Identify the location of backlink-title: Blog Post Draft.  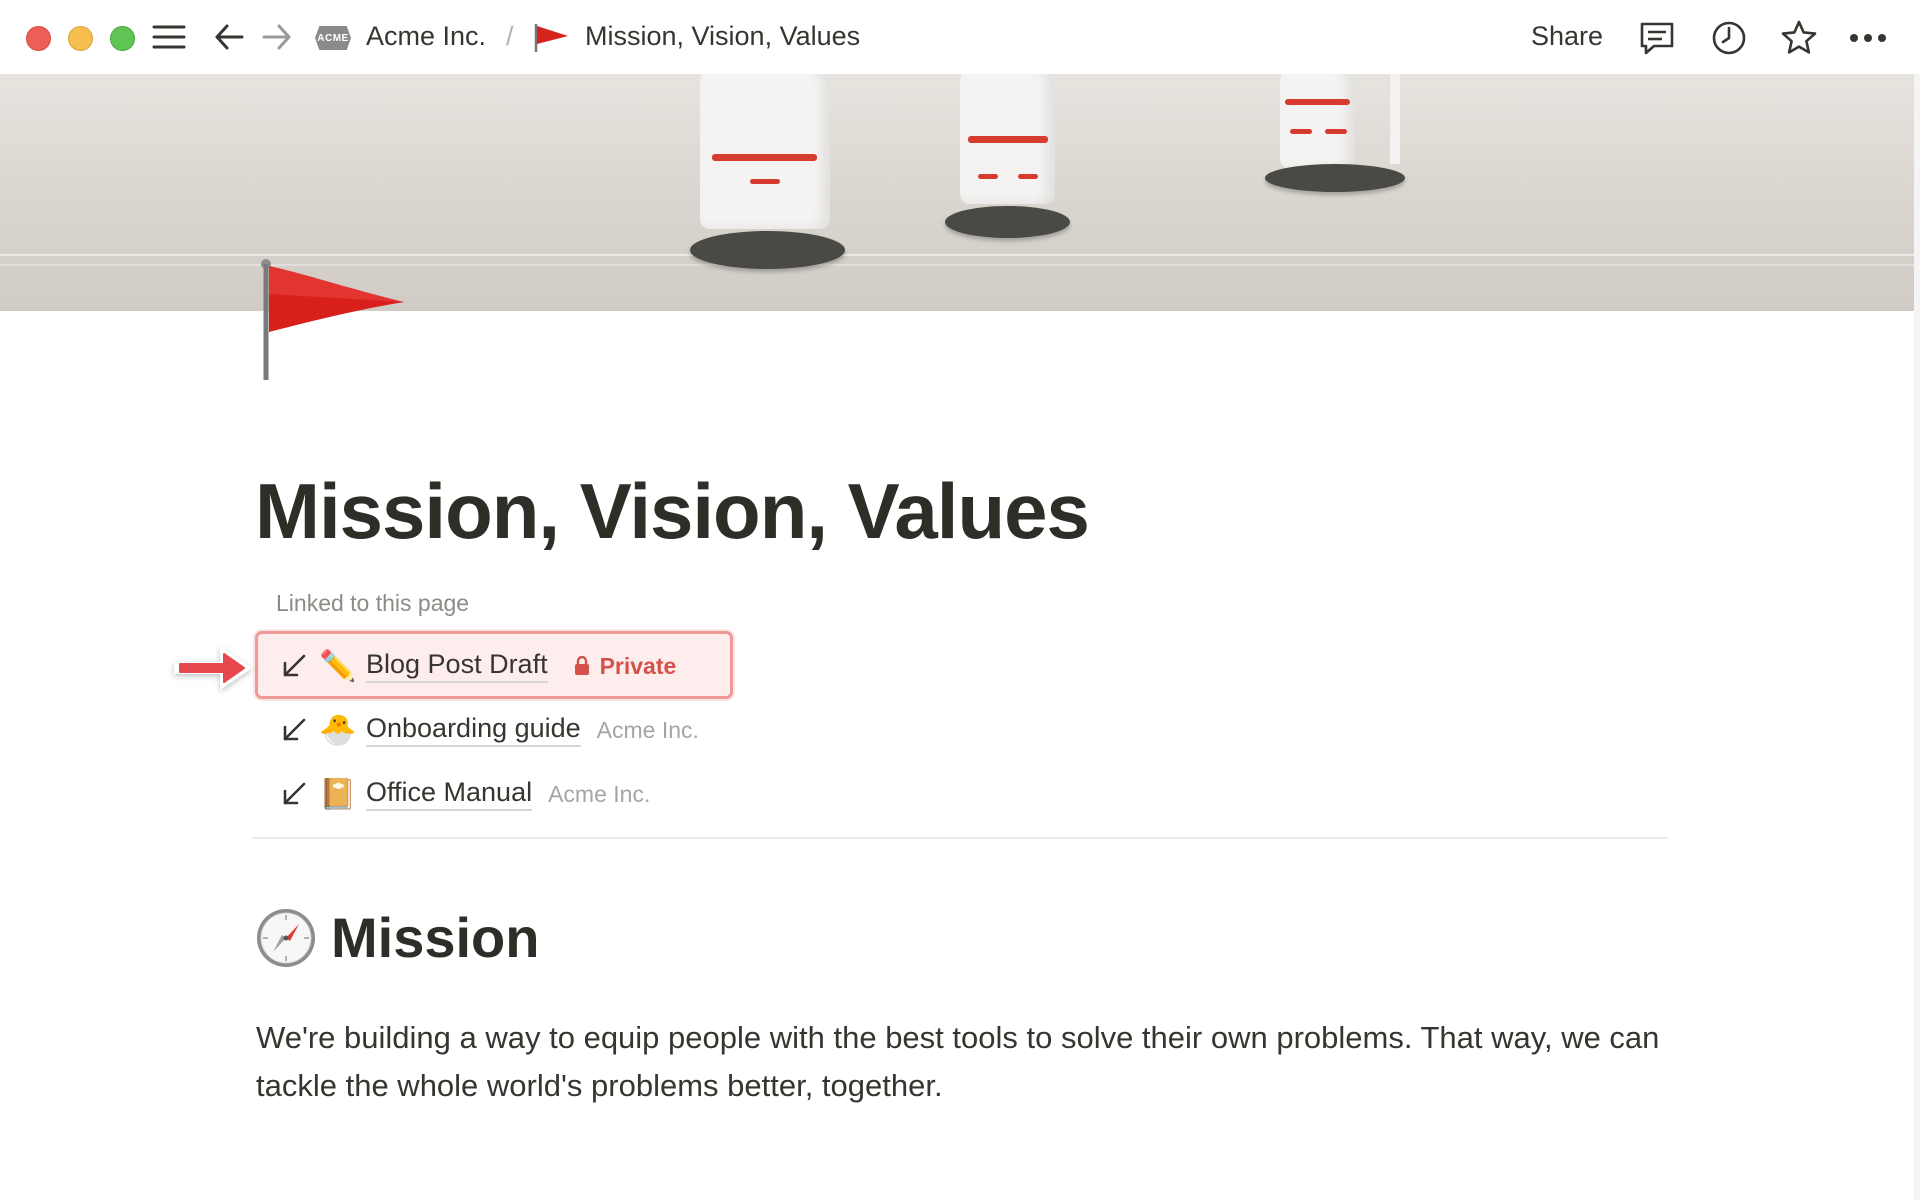
(457, 666).